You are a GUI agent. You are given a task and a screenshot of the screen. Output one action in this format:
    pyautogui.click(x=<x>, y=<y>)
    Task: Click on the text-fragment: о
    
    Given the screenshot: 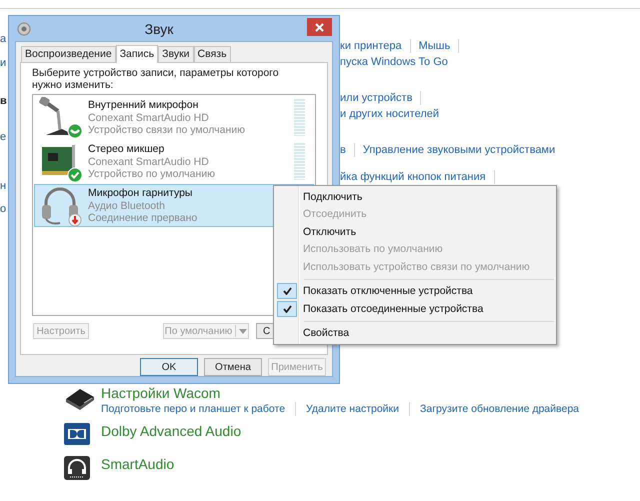 What is the action you would take?
    pyautogui.click(x=4, y=209)
    